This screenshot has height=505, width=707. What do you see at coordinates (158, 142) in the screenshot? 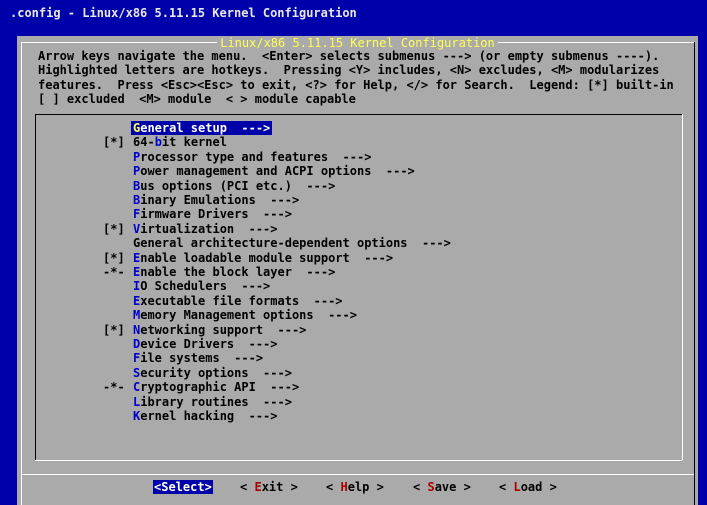
I see `hotkey-letter: b` at bounding box center [158, 142].